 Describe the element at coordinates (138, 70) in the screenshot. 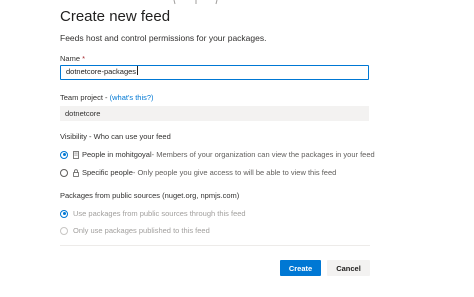

I see `text-caret` at that location.